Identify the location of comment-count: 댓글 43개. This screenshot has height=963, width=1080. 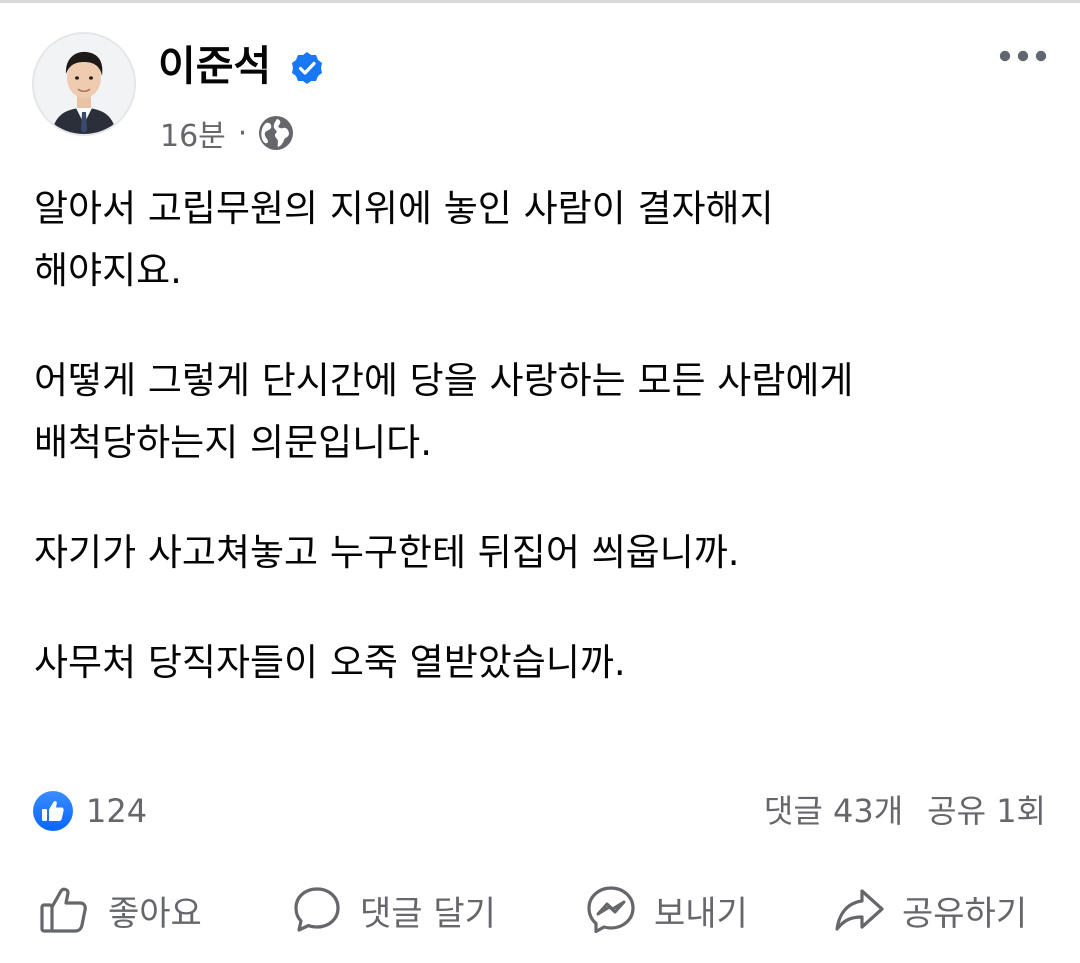
(833, 811).